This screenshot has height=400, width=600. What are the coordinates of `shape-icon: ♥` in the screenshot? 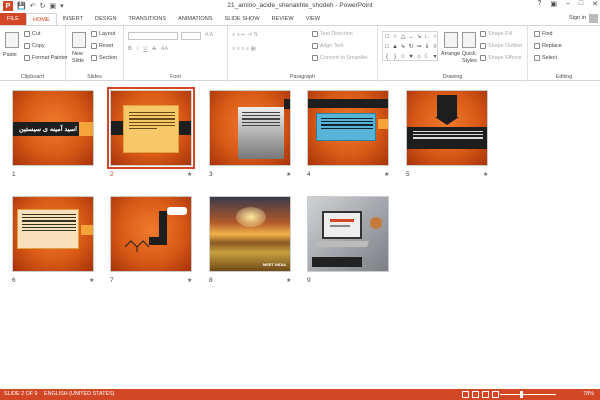 It's located at (411, 57).